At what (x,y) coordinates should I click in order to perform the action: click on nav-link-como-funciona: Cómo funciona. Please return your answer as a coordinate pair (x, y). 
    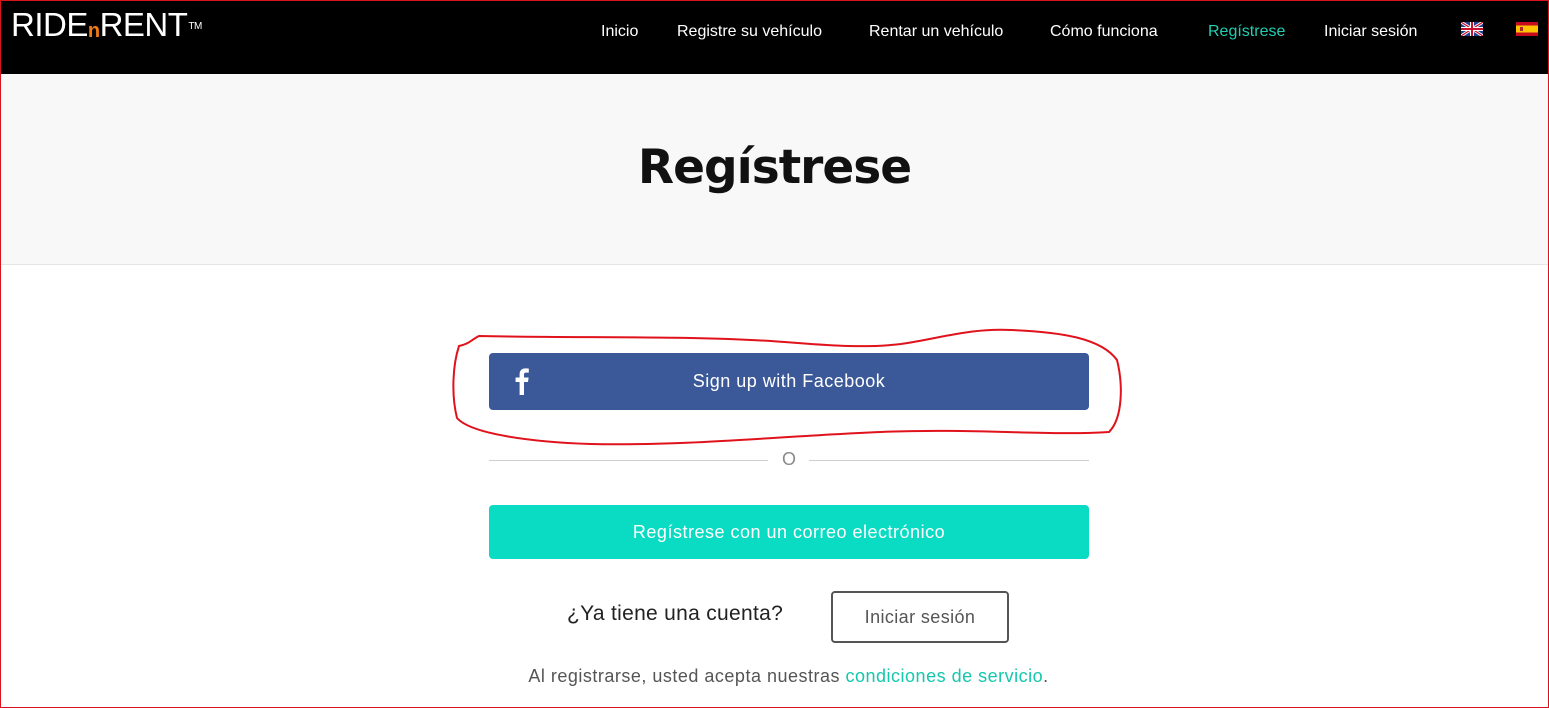
    Looking at the image, I should click on (1104, 32).